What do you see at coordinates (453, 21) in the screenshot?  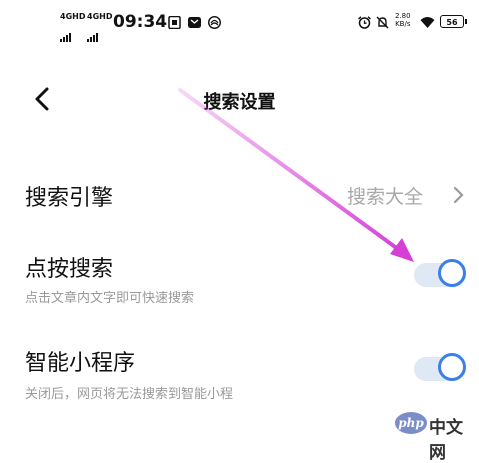 I see `battery-icon: 56` at bounding box center [453, 21].